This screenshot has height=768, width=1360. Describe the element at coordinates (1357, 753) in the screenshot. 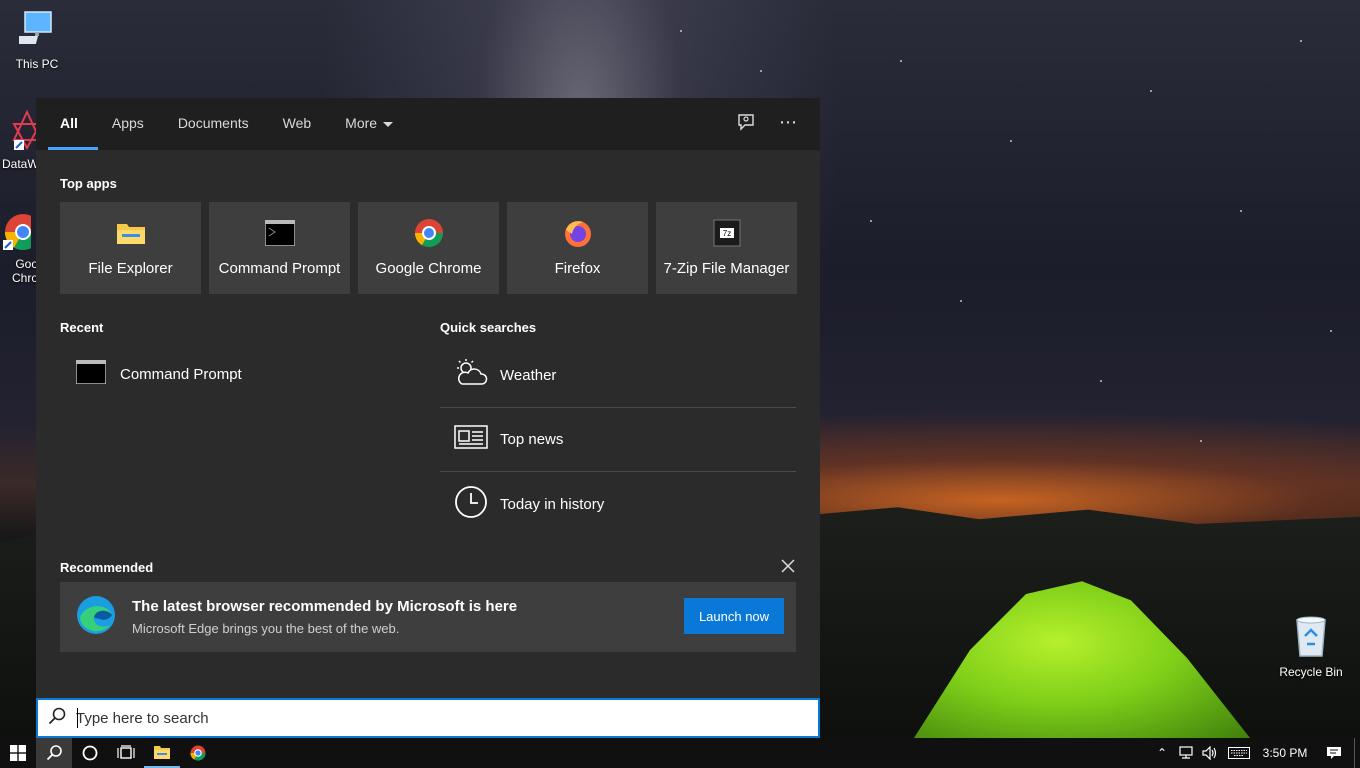

I see `show-desktop-button` at that location.